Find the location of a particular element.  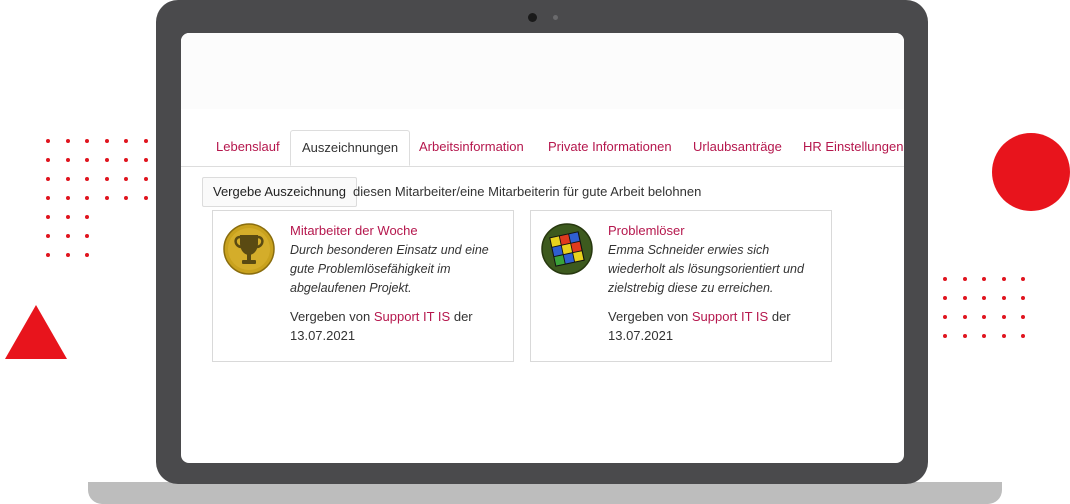

tab-hr-einstellungen: HR Einstellungen is located at coordinates (853, 147).